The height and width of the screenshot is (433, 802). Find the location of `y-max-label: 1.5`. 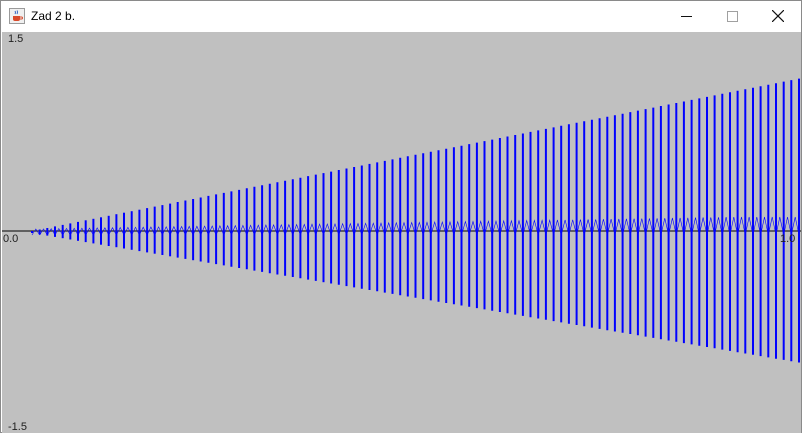

y-max-label: 1.5 is located at coordinates (16, 39).